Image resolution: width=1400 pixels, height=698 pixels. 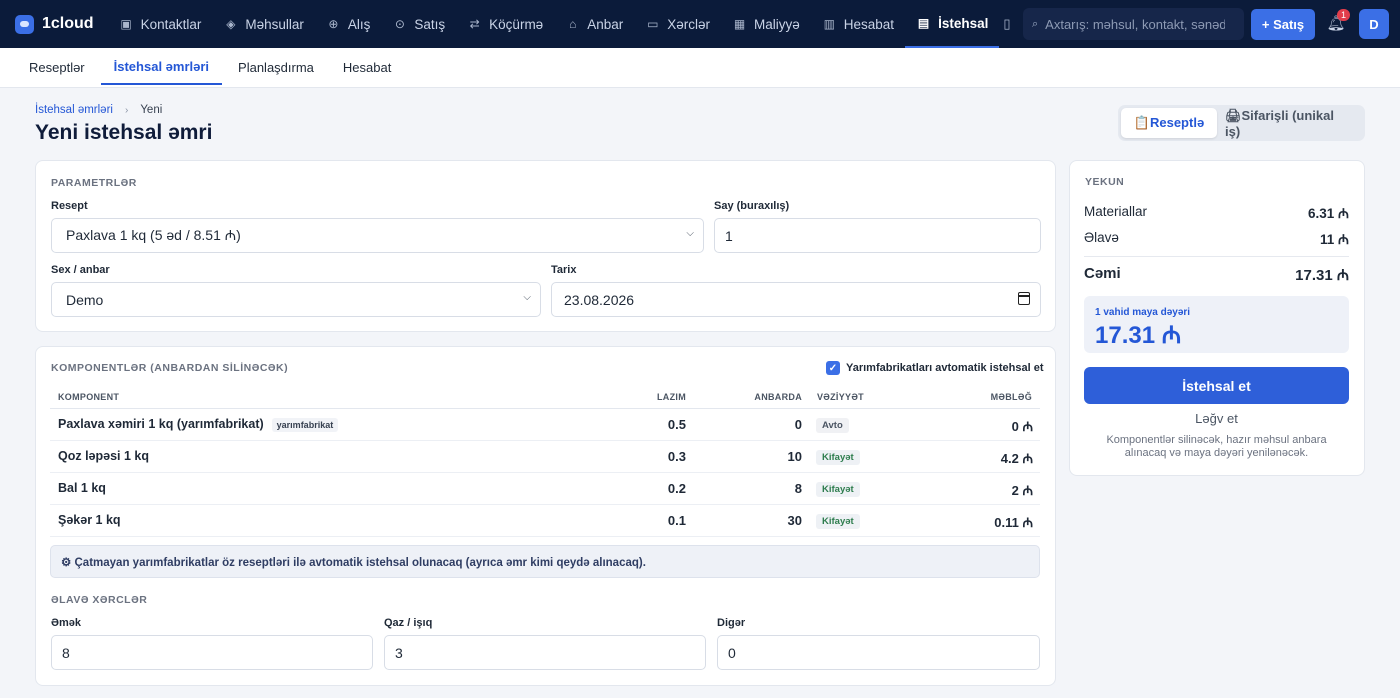 What do you see at coordinates (1216, 385) in the screenshot?
I see `produce-button: İstehsal et` at bounding box center [1216, 385].